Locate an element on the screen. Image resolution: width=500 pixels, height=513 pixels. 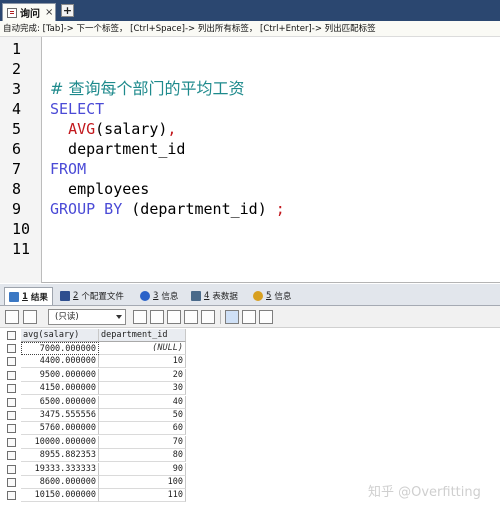
table-row: 7000.000000 (NULL) is located at coordinates (93, 348).